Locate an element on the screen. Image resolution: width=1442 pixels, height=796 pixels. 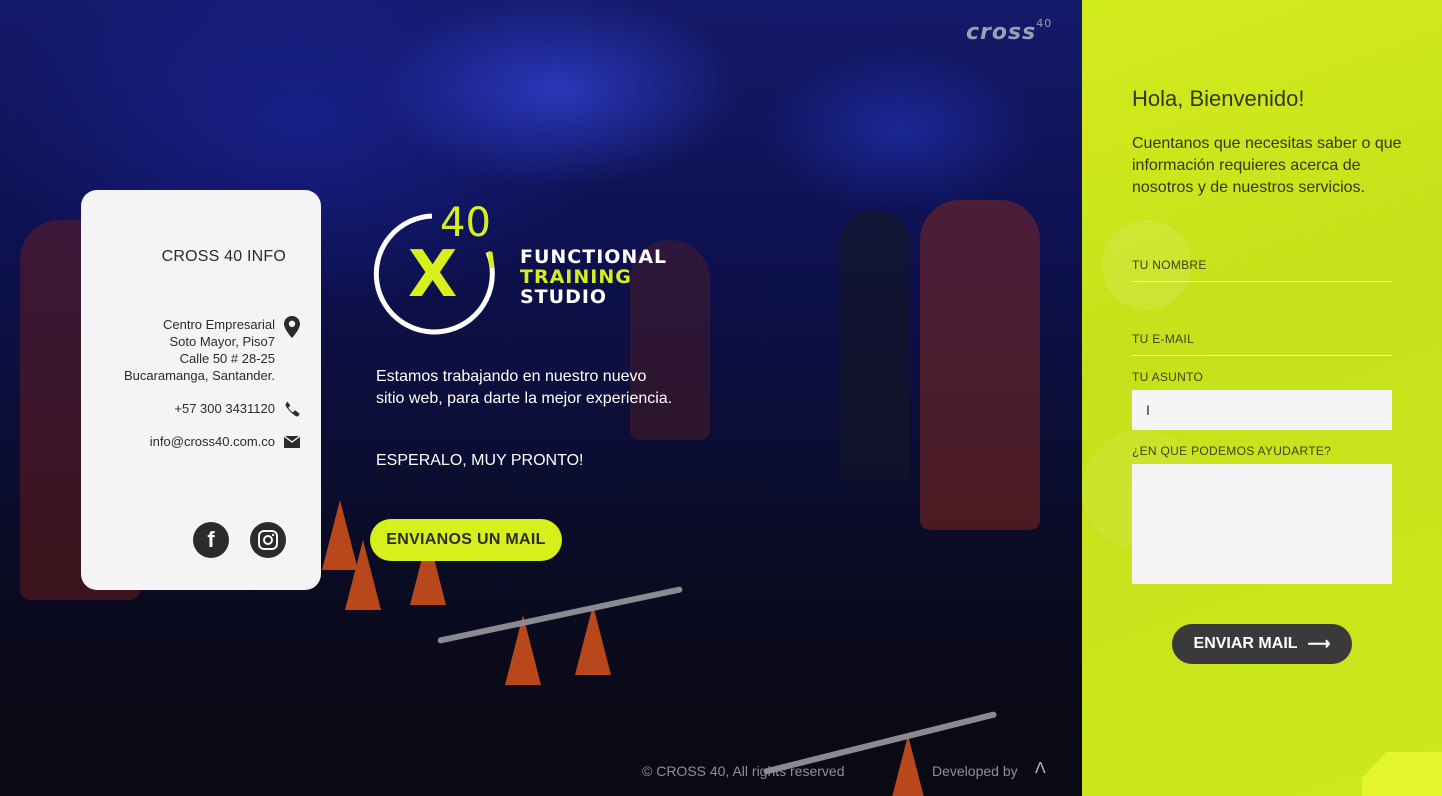
facebook-glyph: f is located at coordinates (211, 539).